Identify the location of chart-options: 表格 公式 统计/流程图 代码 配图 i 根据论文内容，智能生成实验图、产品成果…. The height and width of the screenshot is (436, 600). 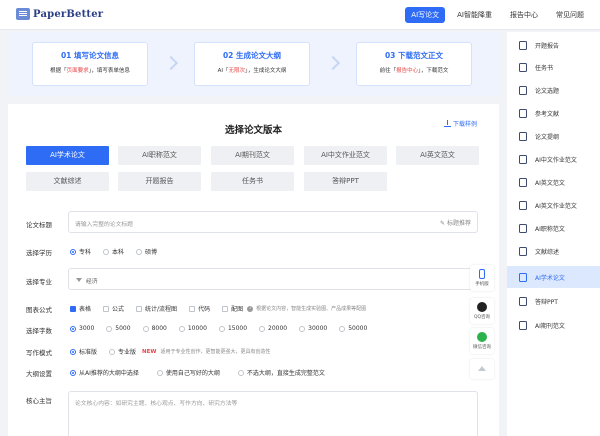
(218, 308).